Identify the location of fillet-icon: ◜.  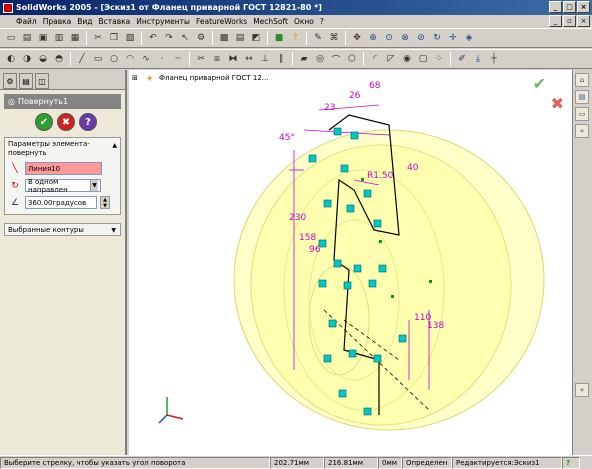
(375, 59).